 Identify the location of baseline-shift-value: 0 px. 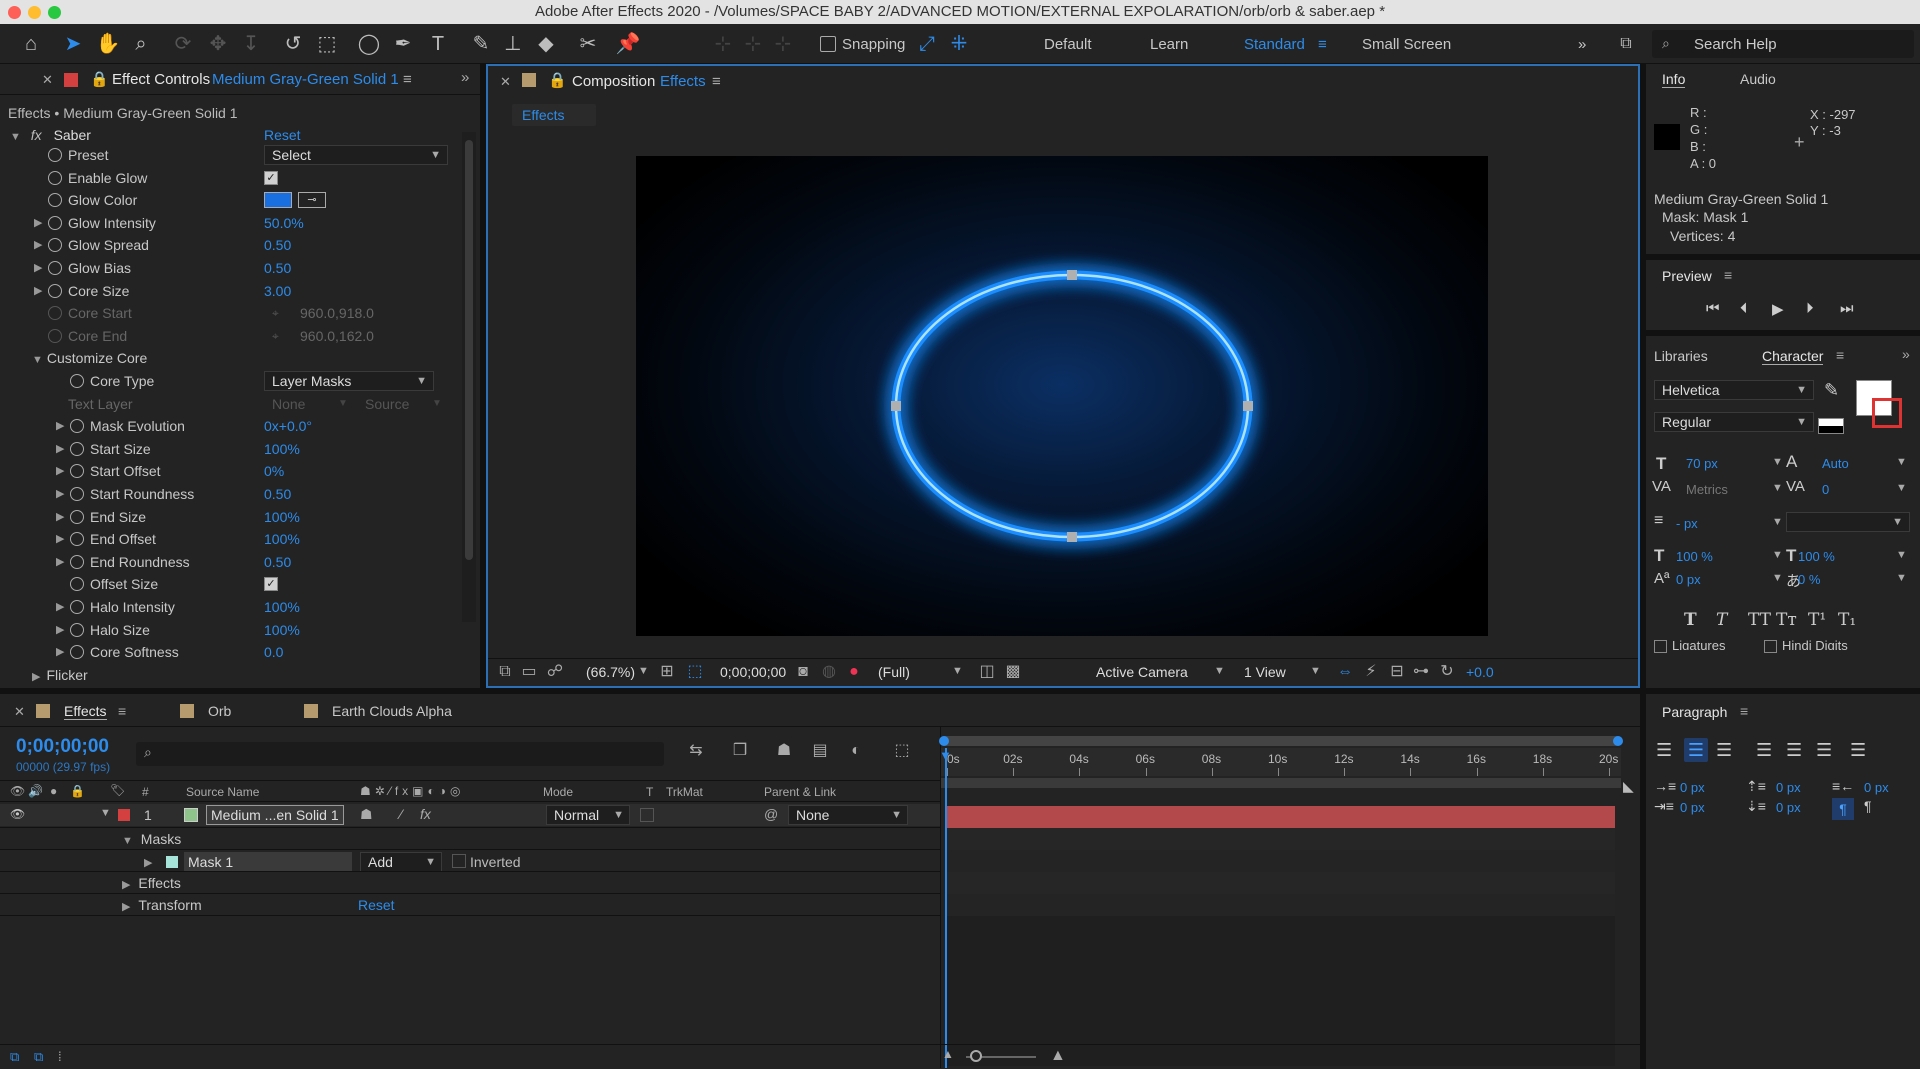
(1688, 579).